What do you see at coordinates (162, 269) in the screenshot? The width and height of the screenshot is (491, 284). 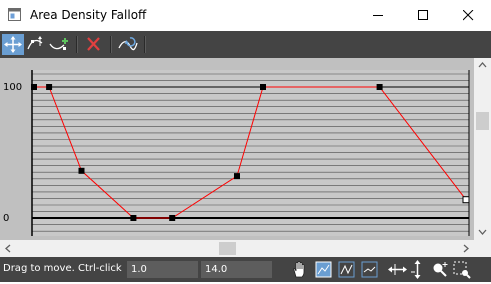 I see `point-x-field: 1.0` at bounding box center [162, 269].